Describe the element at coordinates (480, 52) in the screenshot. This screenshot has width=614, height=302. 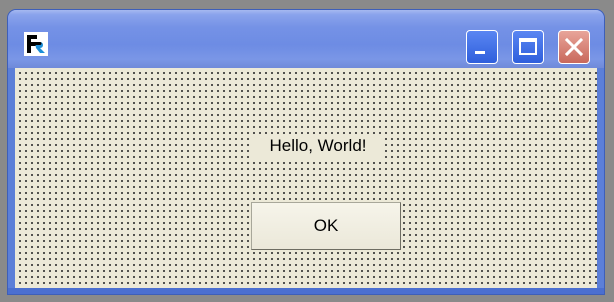
I see `minimize-icon` at that location.